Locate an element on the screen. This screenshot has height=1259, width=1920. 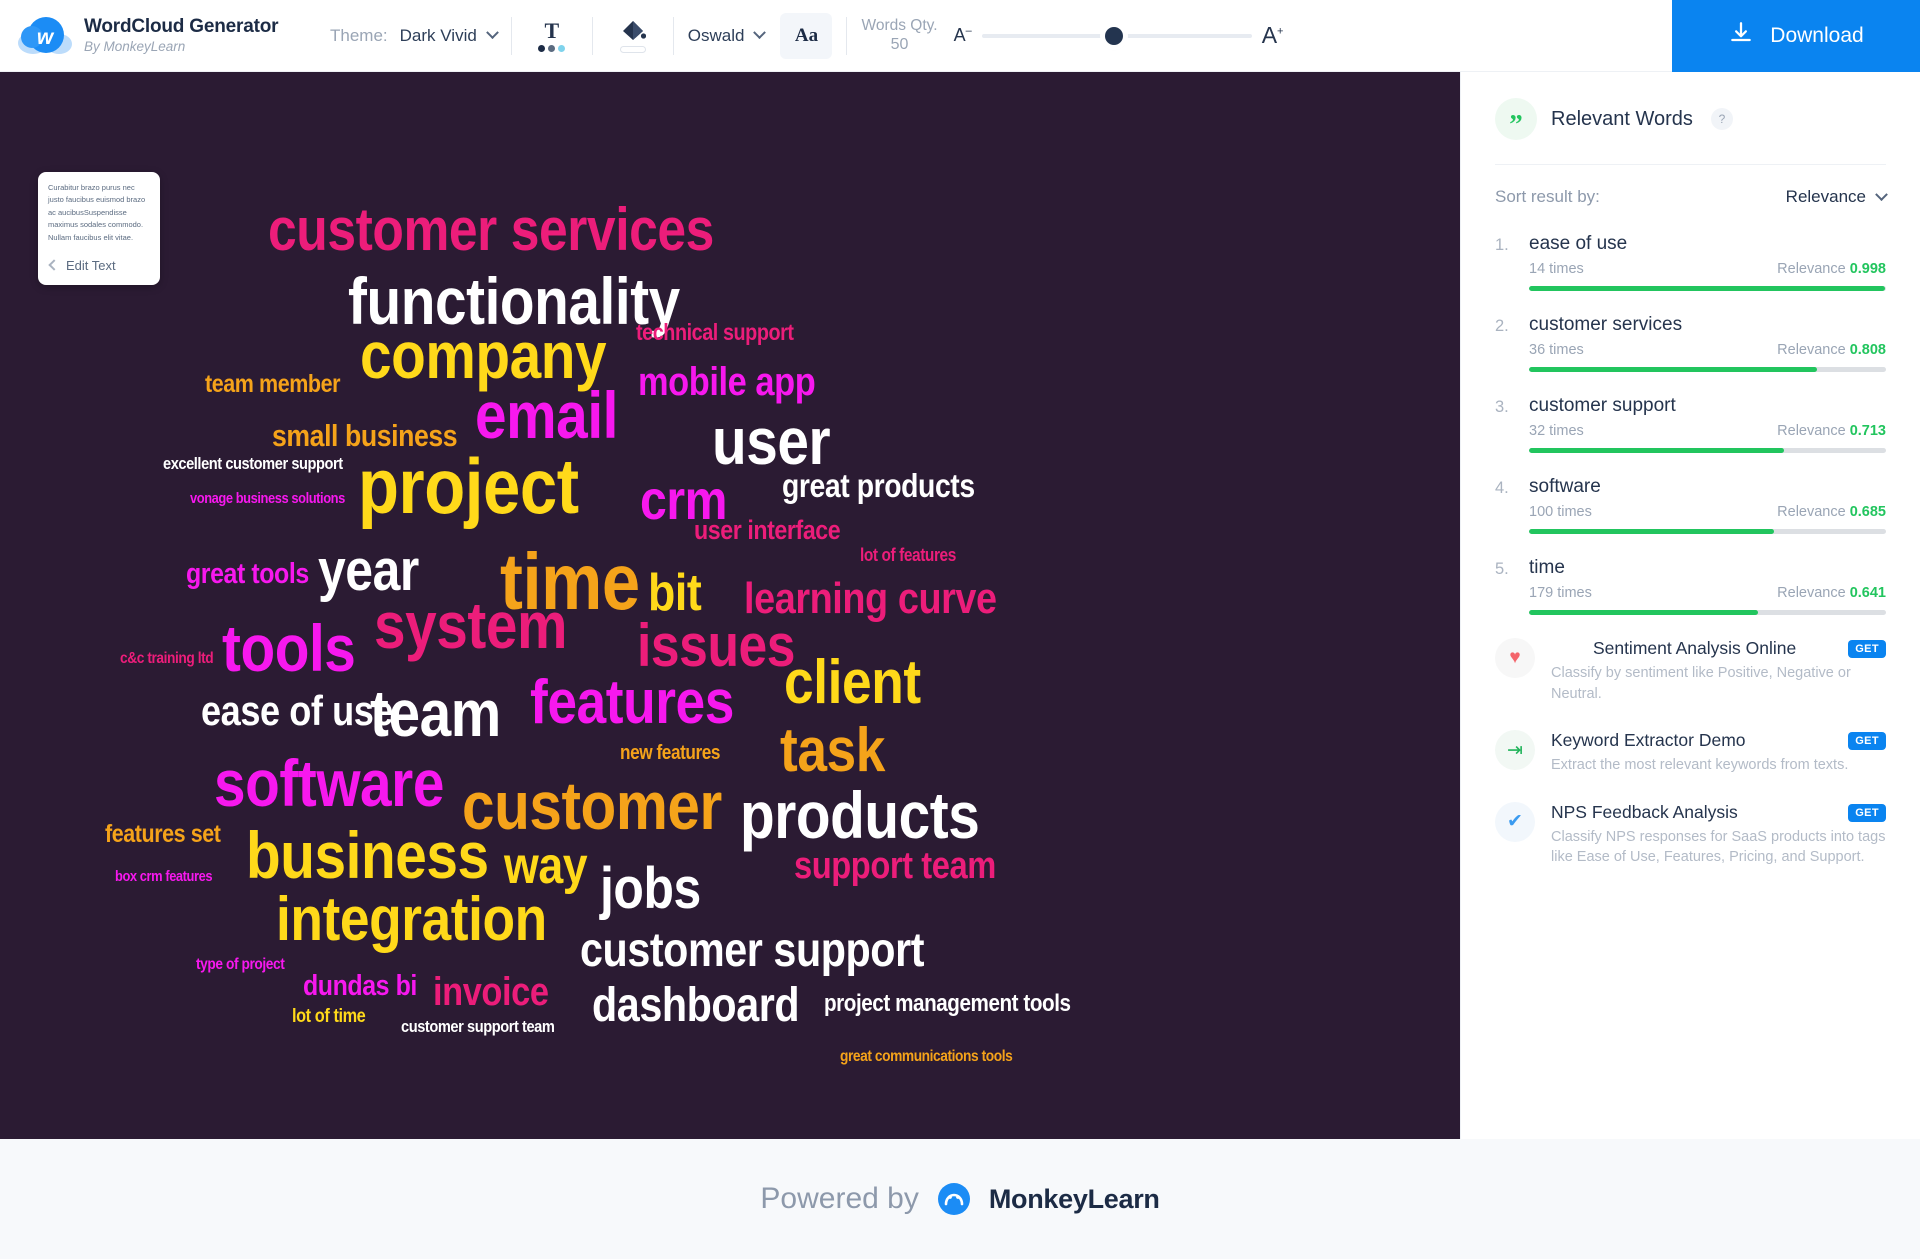
item-word: software is located at coordinates (1565, 486).